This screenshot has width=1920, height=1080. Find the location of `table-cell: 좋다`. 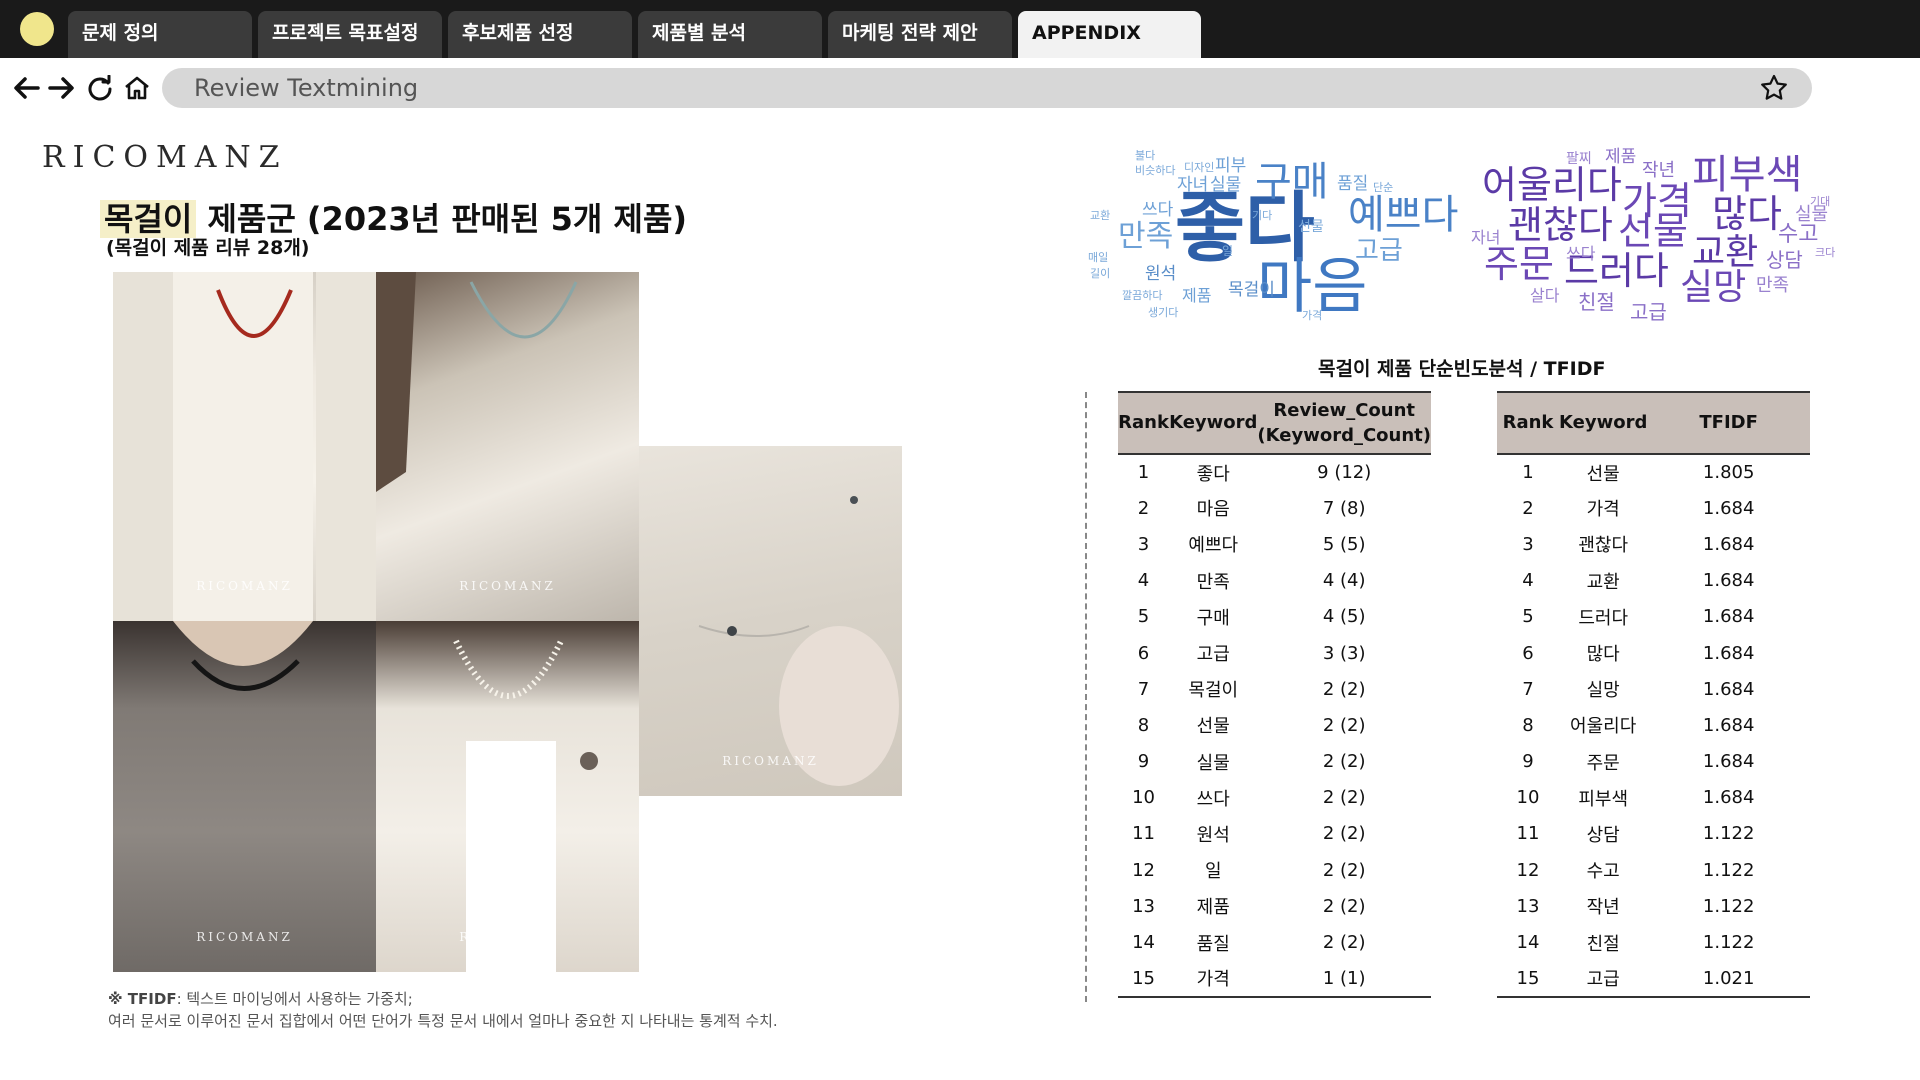

table-cell: 좋다 is located at coordinates (1213, 474).